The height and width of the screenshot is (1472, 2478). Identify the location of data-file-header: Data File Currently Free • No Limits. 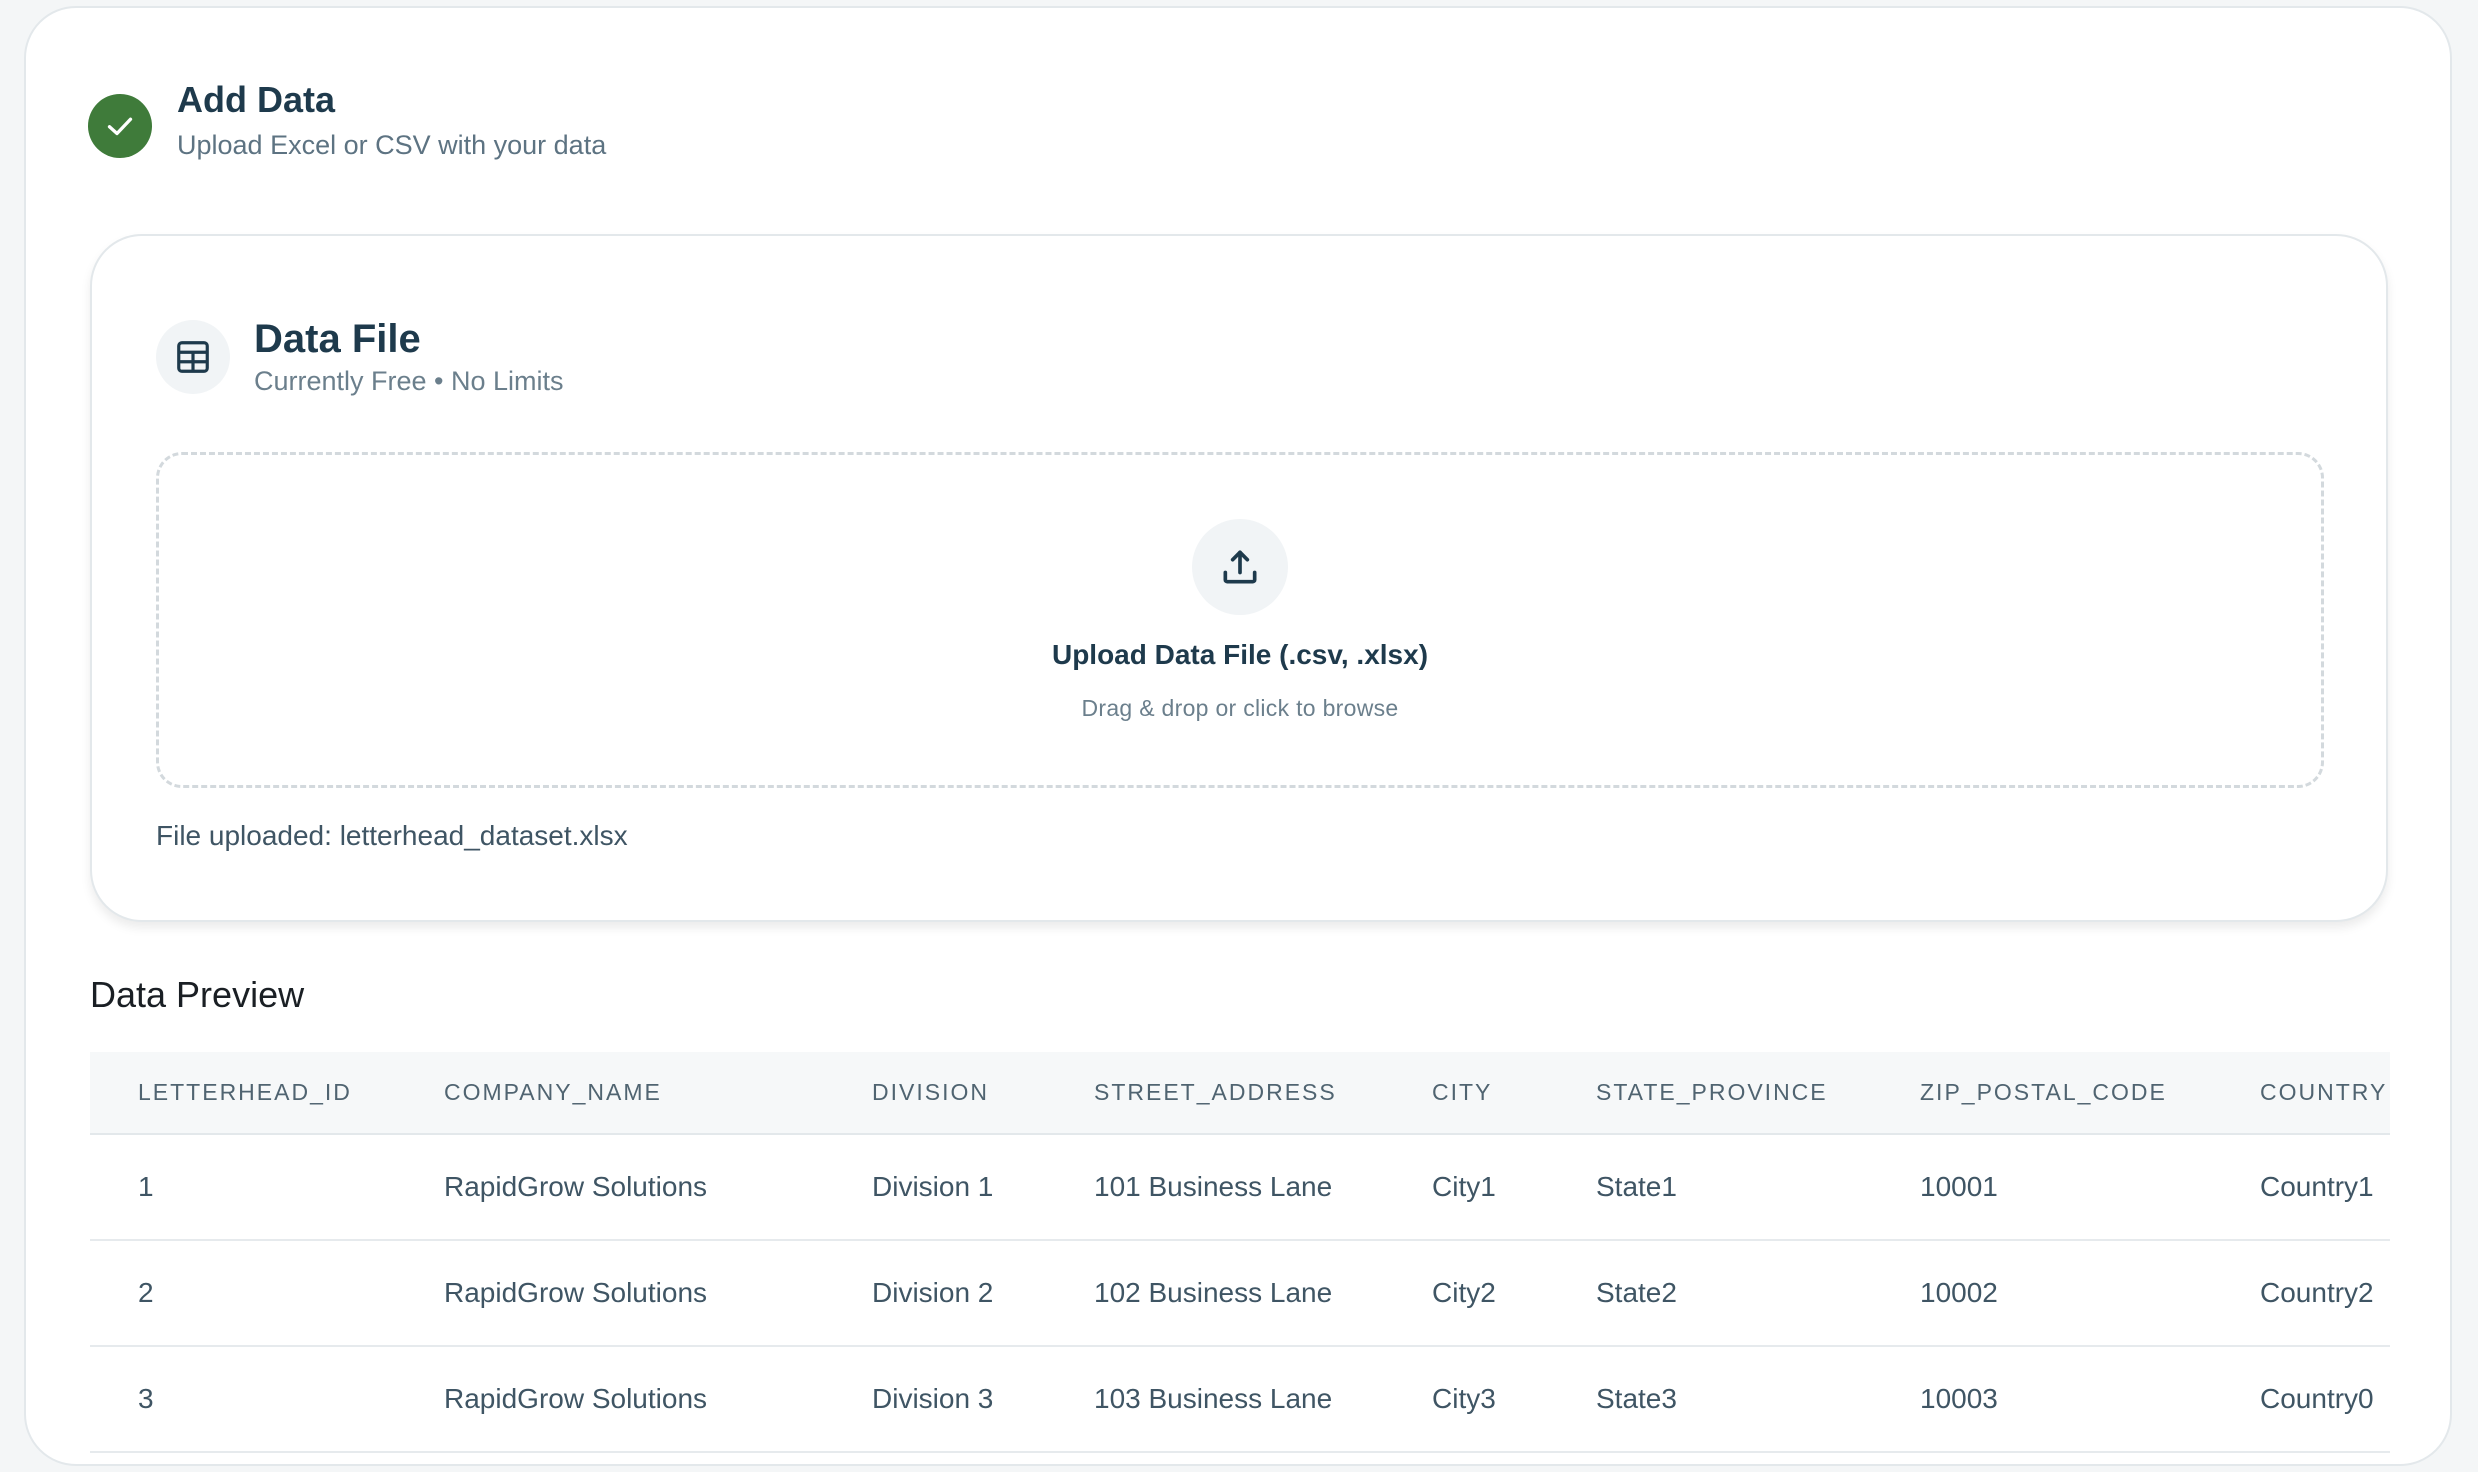
(360, 356).